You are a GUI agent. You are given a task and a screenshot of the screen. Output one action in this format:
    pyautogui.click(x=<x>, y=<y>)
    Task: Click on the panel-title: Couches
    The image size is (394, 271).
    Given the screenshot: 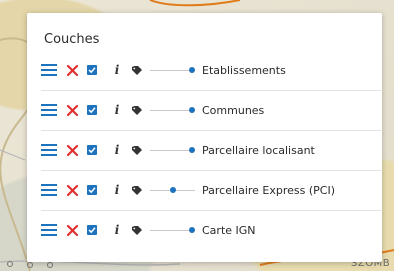 What is the action you would take?
    pyautogui.click(x=72, y=39)
    